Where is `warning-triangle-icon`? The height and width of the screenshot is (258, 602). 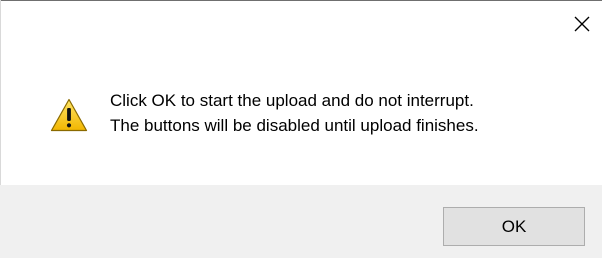
warning-triangle-icon is located at coordinates (69, 115).